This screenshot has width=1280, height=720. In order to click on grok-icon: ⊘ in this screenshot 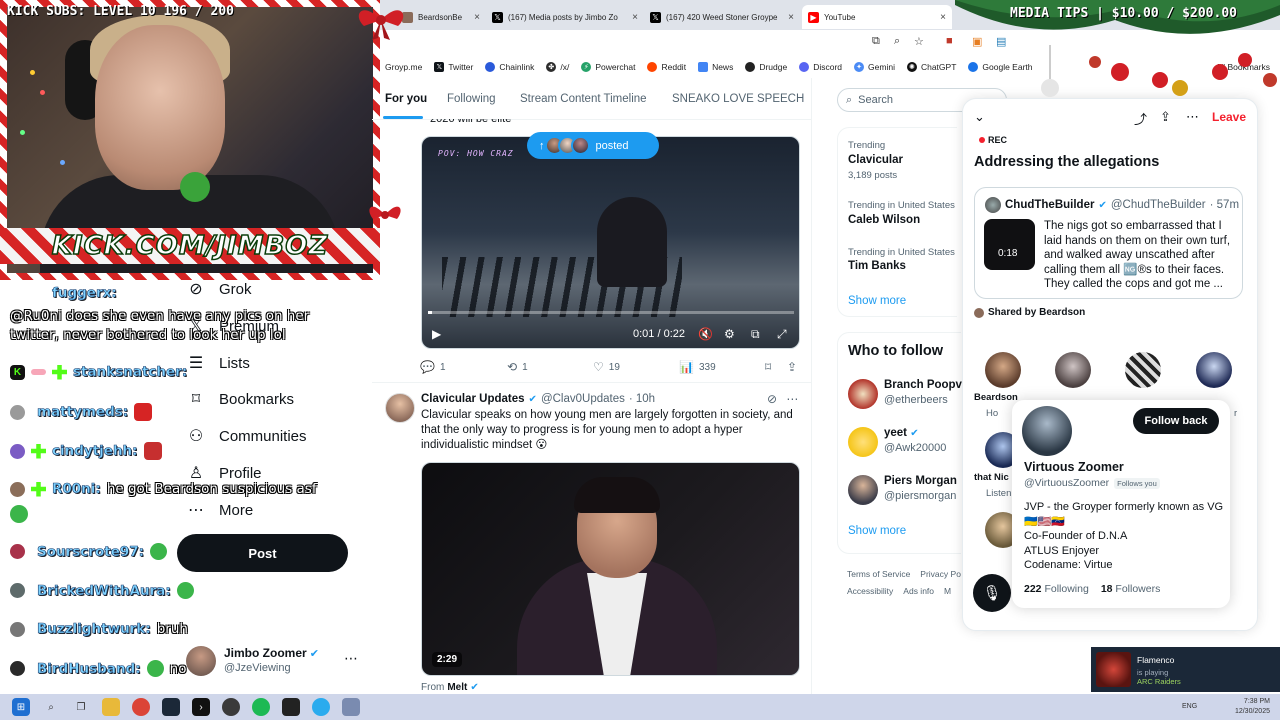, I will do `click(772, 399)`.